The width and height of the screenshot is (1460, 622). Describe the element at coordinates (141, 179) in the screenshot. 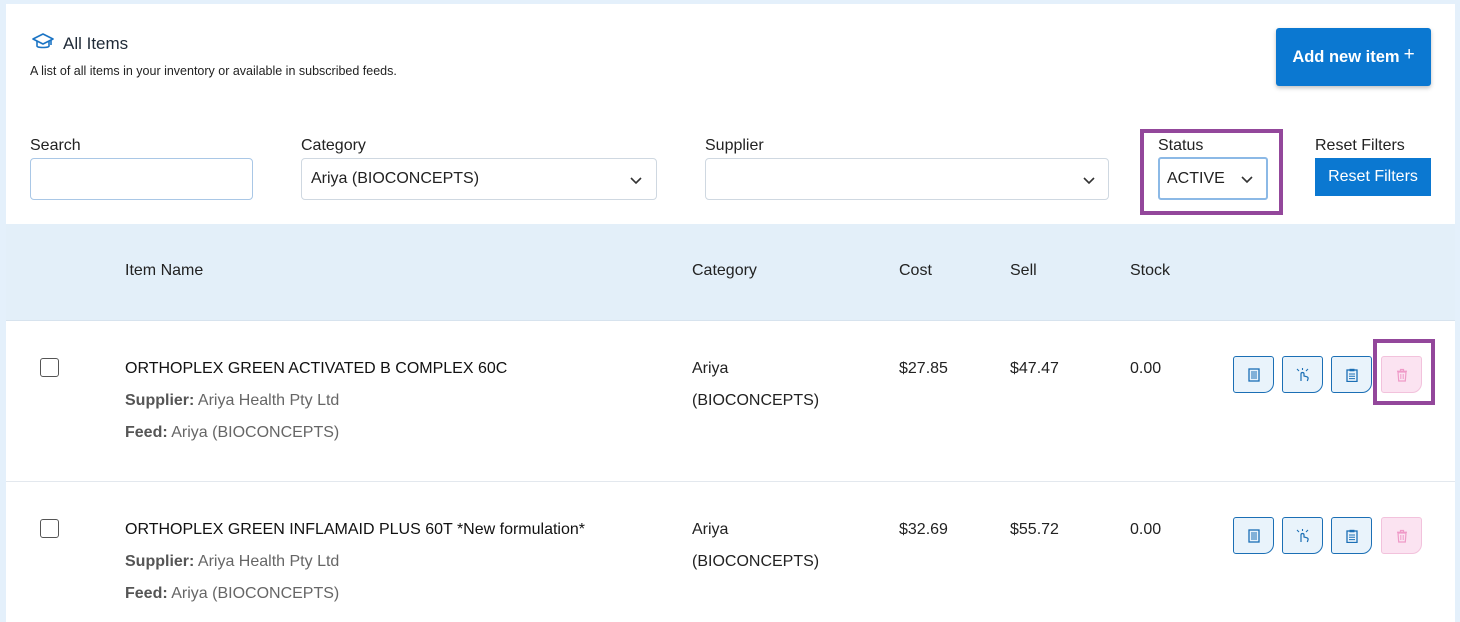

I see `search-input` at that location.